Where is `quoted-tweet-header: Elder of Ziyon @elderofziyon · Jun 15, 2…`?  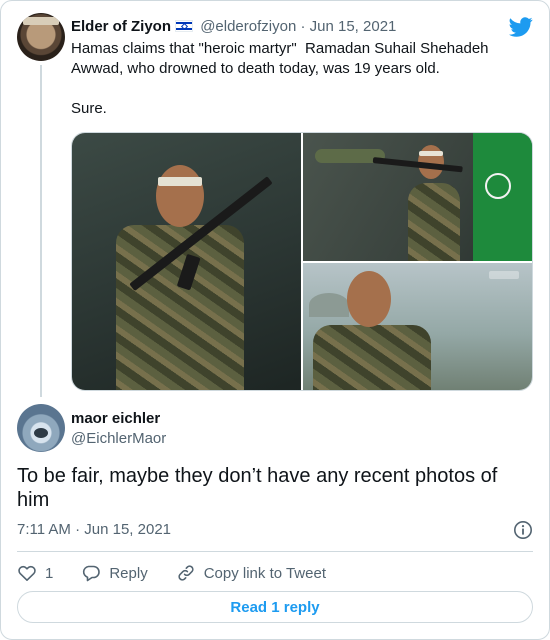
quoted-tweet-header: Elder of Ziyon @elderofziyon · Jun 15, 2… is located at coordinates (233, 27).